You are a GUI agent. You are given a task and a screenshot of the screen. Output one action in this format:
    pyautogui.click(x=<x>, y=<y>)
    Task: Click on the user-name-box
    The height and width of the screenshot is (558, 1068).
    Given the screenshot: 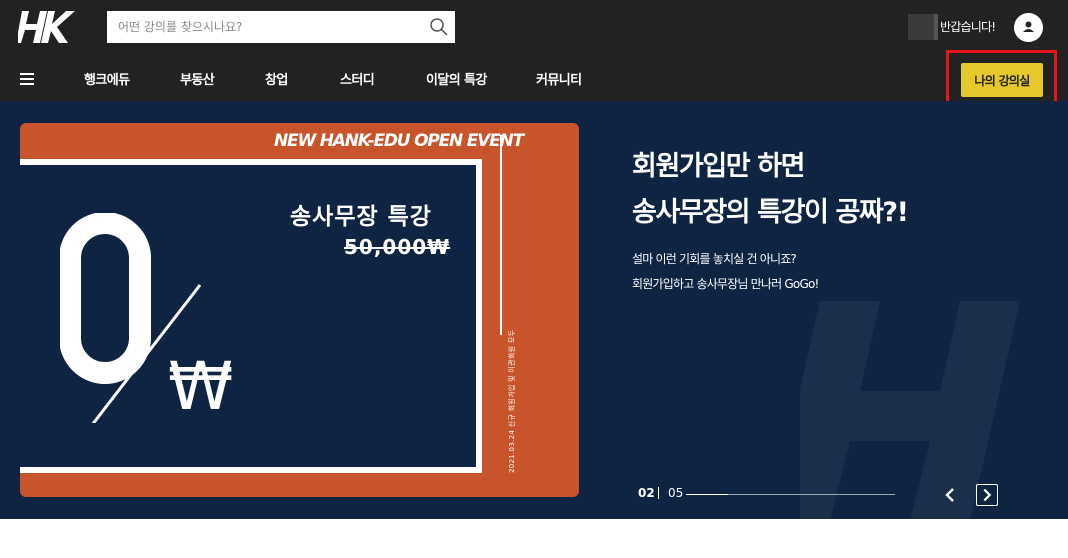 What is the action you would take?
    pyautogui.click(x=922, y=27)
    